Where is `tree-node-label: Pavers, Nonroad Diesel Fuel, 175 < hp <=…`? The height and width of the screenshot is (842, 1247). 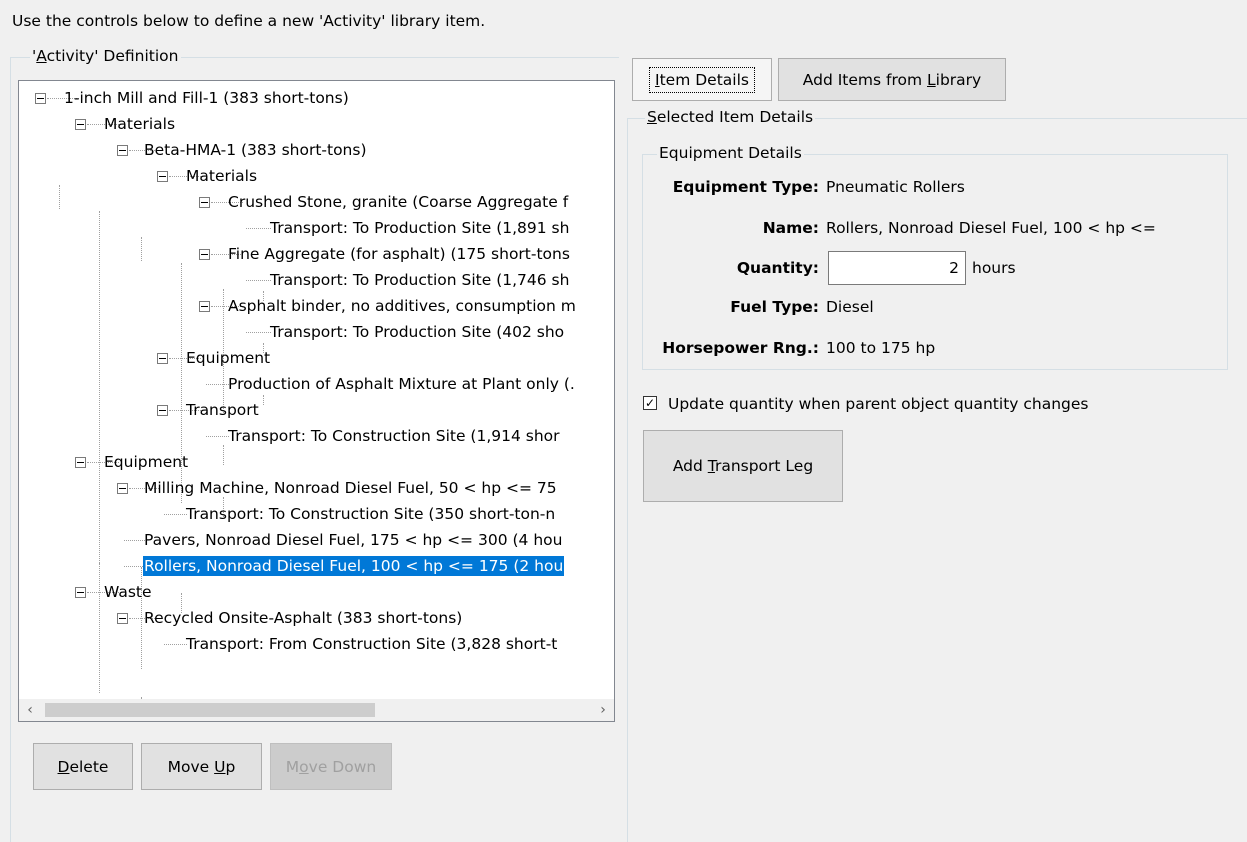
tree-node-label: Pavers, Nonroad Diesel Fuel, 175 < hp <=… is located at coordinates (353, 540).